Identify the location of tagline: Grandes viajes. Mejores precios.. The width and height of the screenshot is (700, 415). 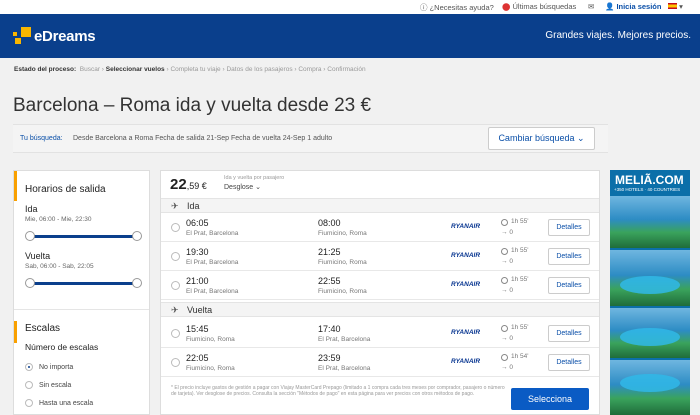
(618, 35).